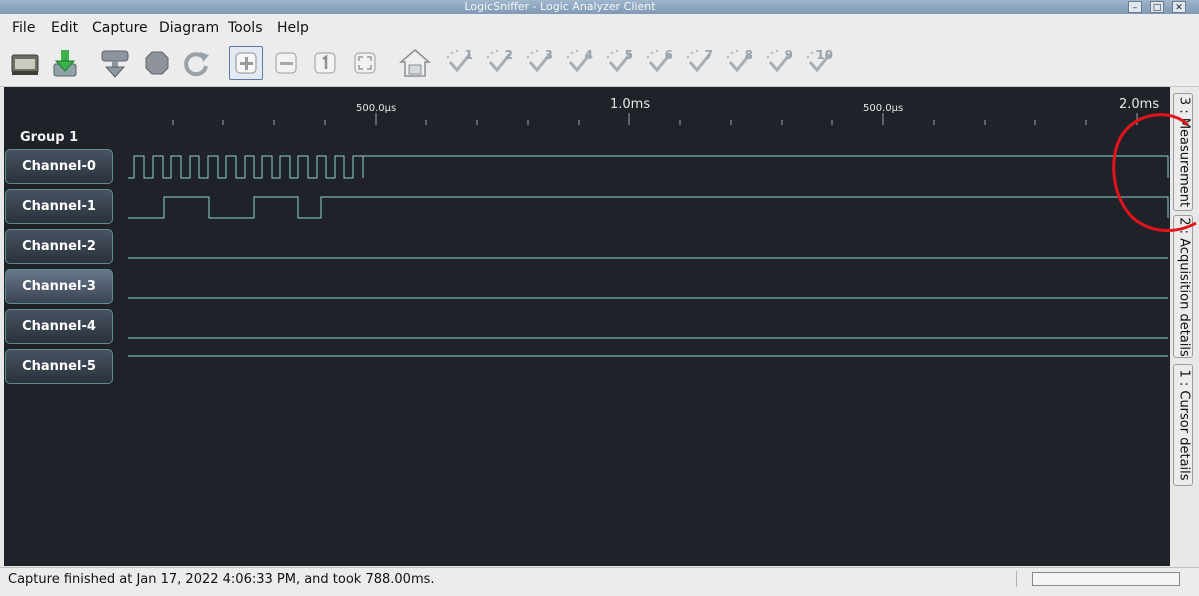 This screenshot has height=596, width=1199. What do you see at coordinates (1179, 7) in the screenshot?
I see `close-button: ✕` at bounding box center [1179, 7].